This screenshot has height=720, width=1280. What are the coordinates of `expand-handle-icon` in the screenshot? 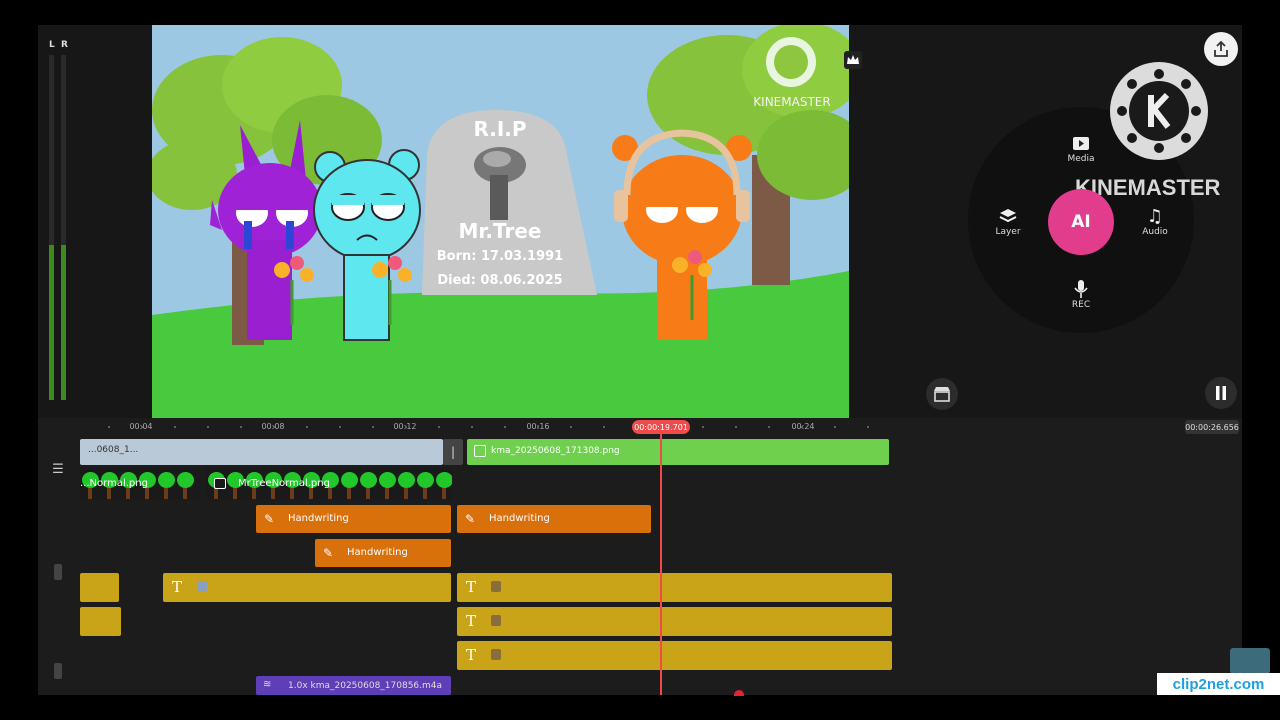 It's located at (58, 671).